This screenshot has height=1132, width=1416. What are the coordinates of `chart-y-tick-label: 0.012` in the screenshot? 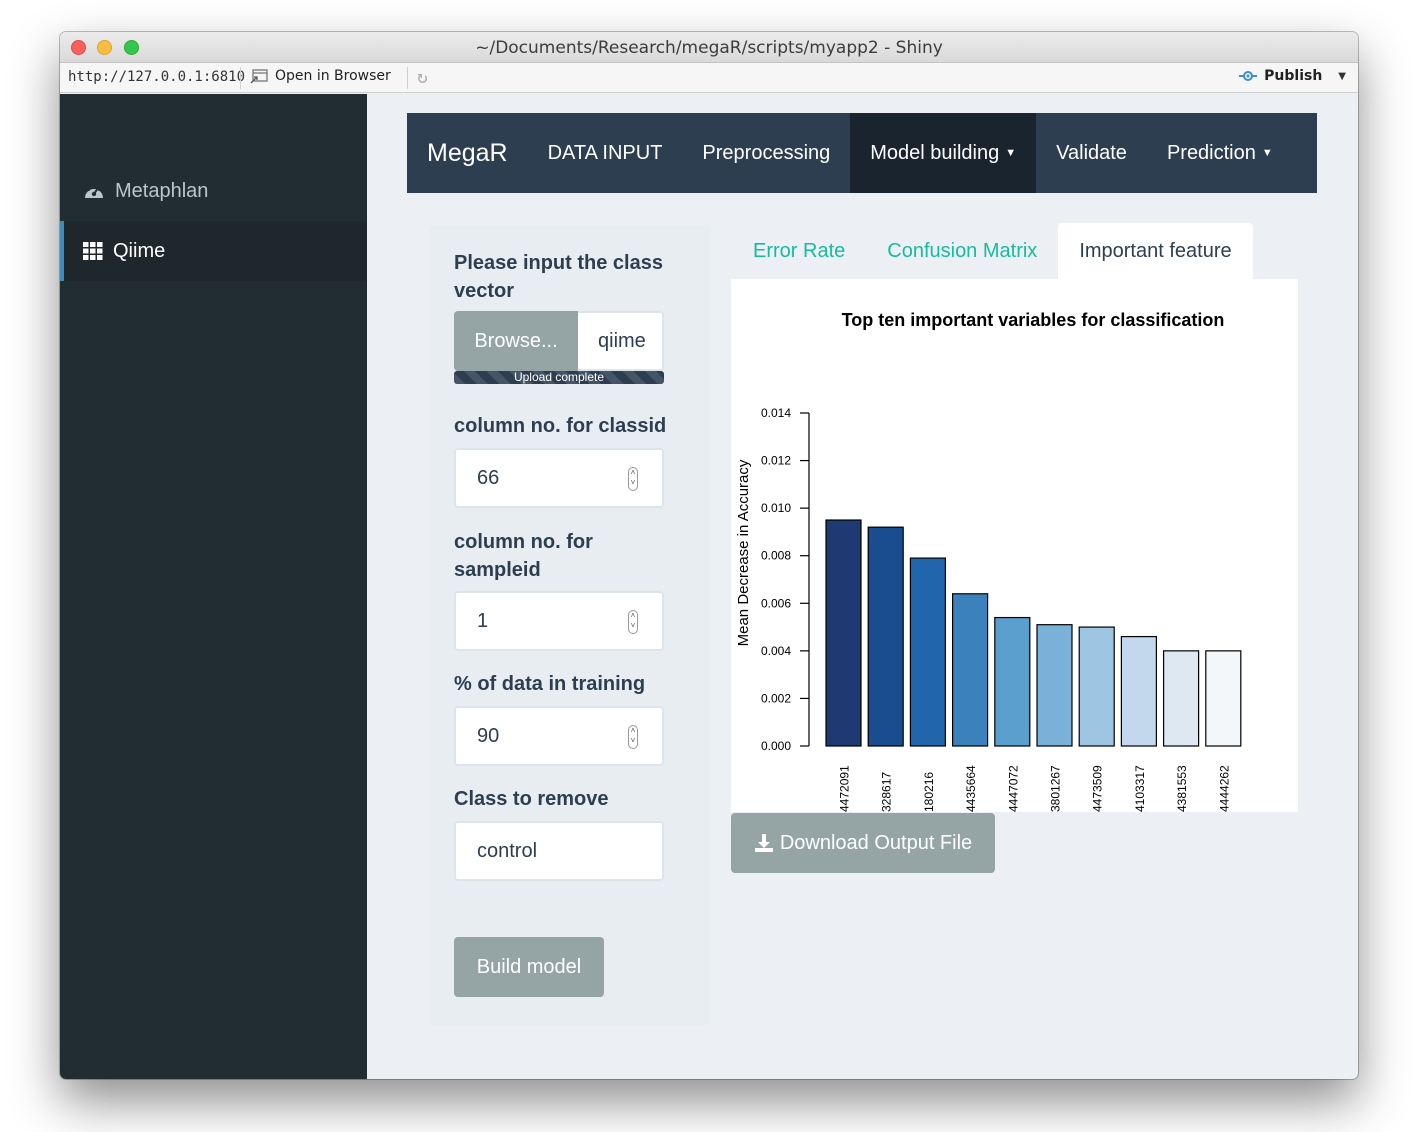 It's located at (776, 461).